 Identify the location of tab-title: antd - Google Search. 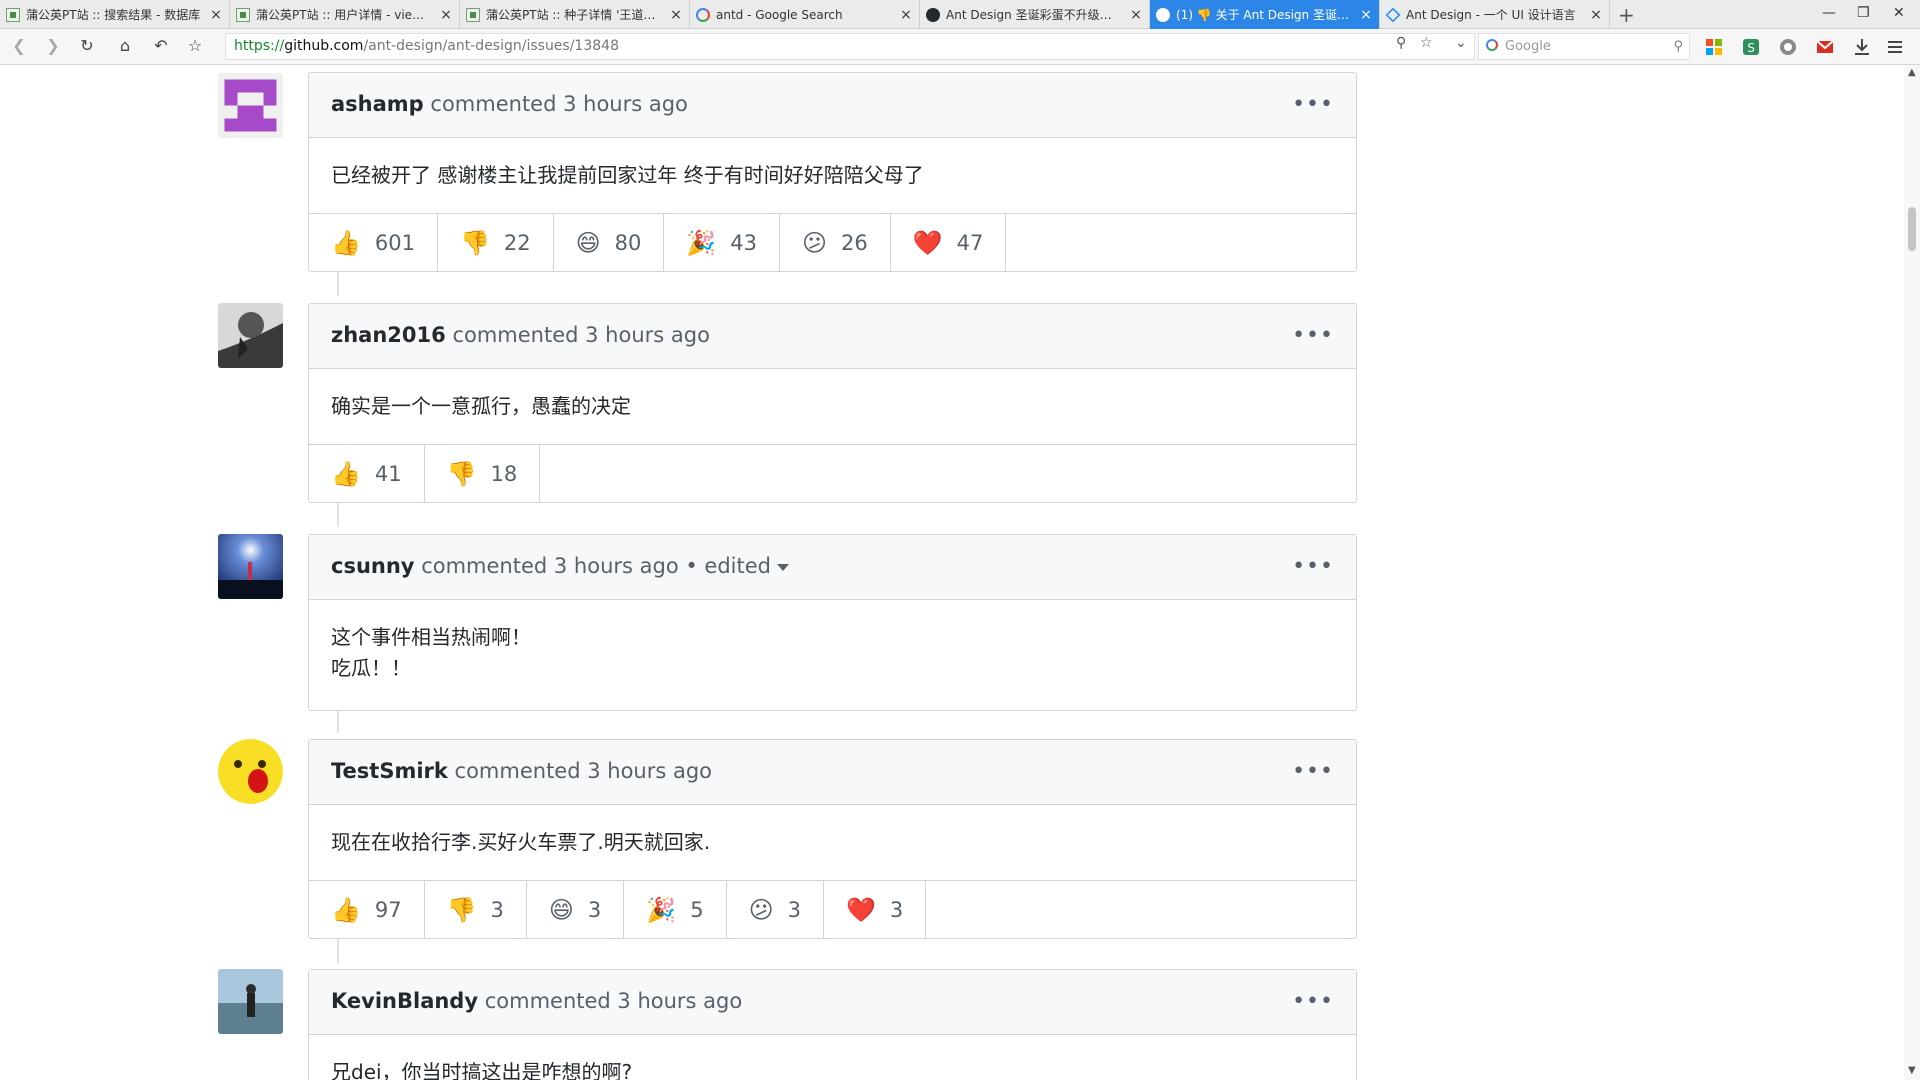
(779, 14).